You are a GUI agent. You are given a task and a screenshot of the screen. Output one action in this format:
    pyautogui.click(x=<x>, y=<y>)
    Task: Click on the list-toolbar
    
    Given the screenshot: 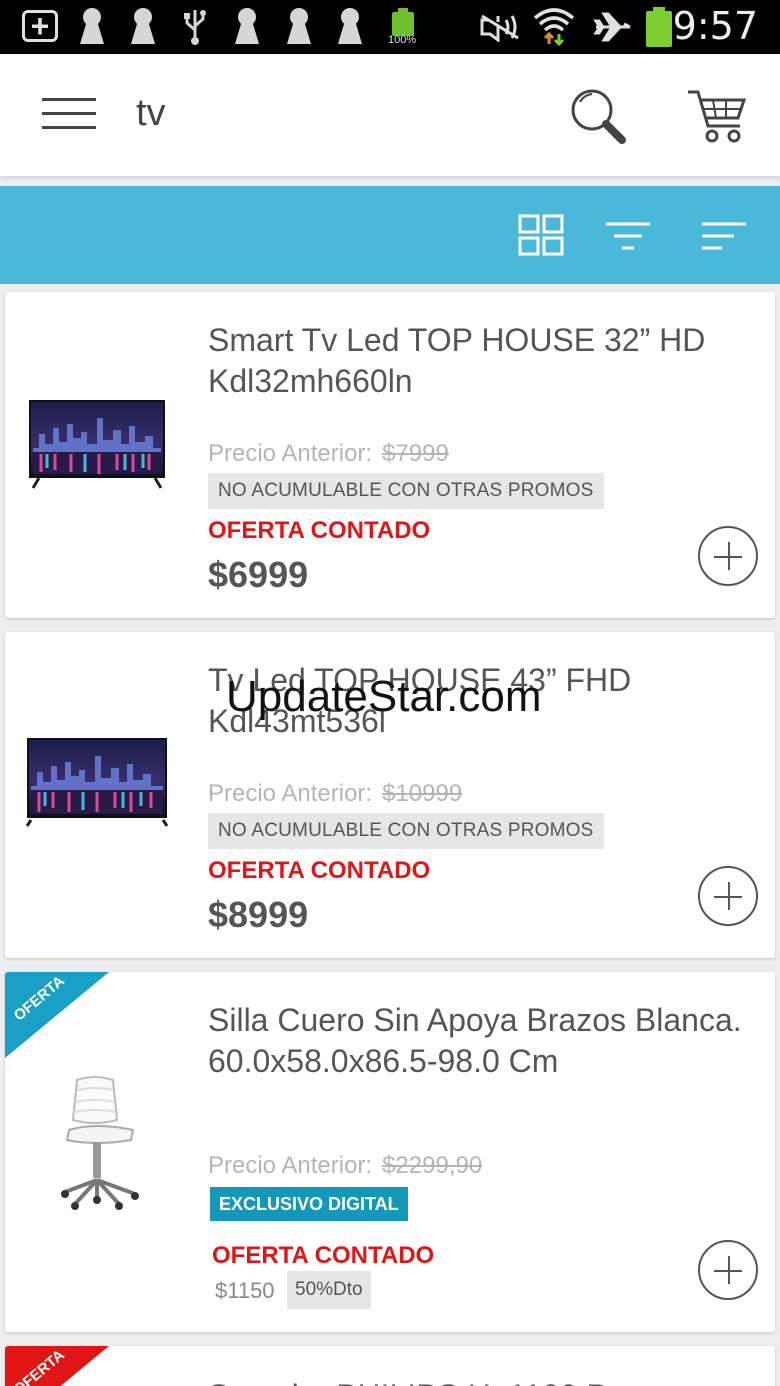 What is the action you would take?
    pyautogui.click(x=390, y=235)
    